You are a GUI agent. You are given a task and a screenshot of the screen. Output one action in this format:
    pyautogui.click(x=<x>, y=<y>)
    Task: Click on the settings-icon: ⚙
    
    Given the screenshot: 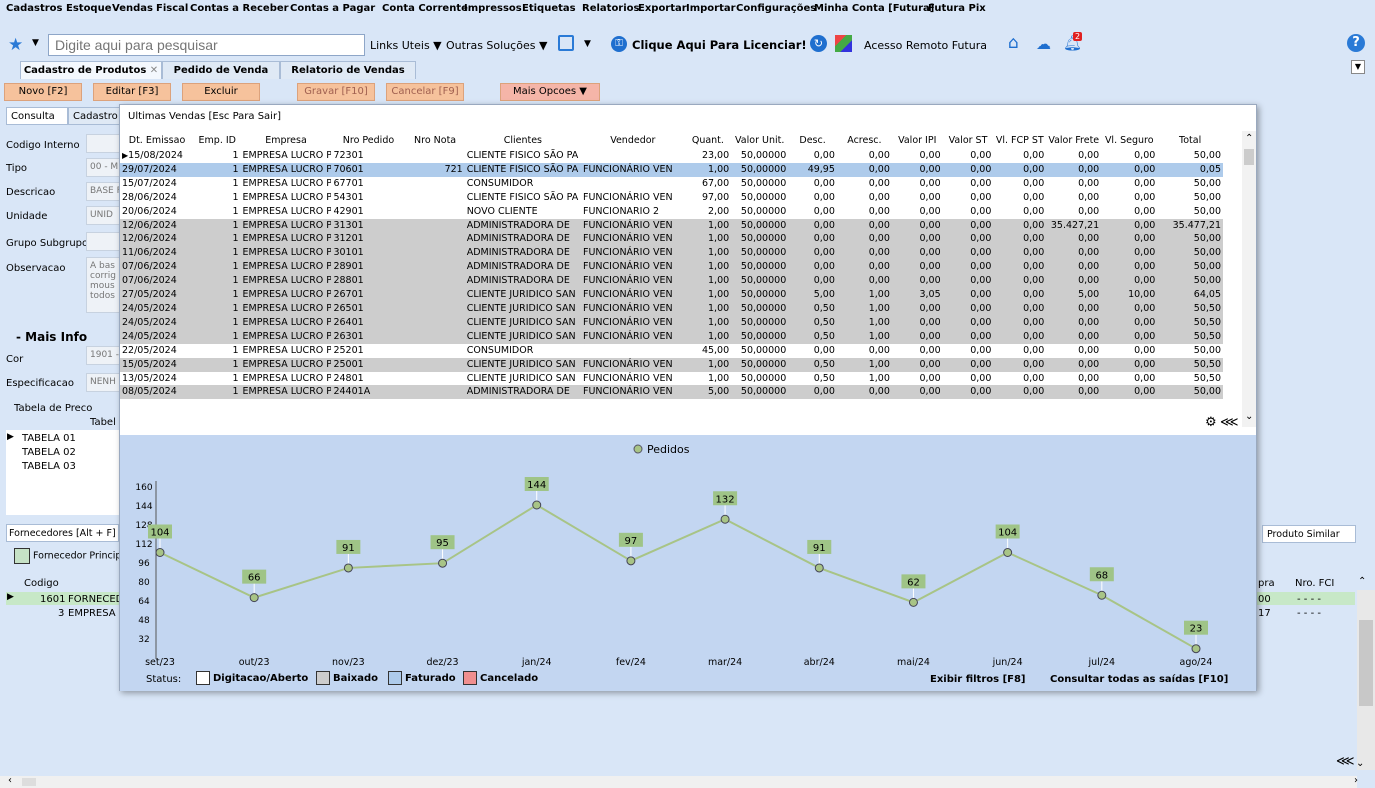 What is the action you would take?
    pyautogui.click(x=1211, y=422)
    